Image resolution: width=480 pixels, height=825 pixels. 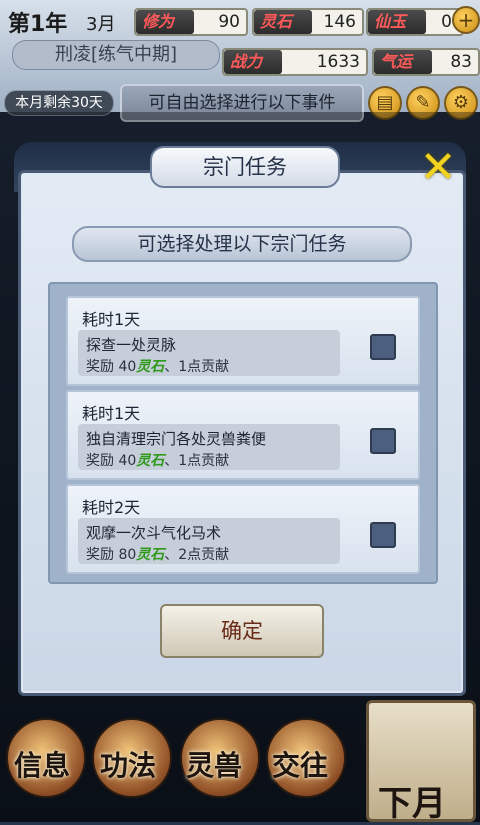 What do you see at coordinates (397, 22) in the screenshot?
I see `stat-label: 仙玉` at bounding box center [397, 22].